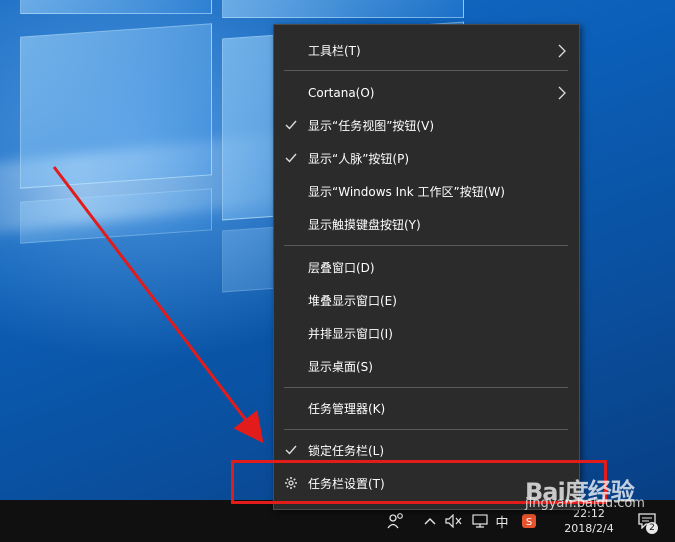 Image resolution: width=675 pixels, height=542 pixels. I want to click on menu-item-show-windows-ink: 显示“Windows Ink 工作区”按钮(W), so click(426, 191).